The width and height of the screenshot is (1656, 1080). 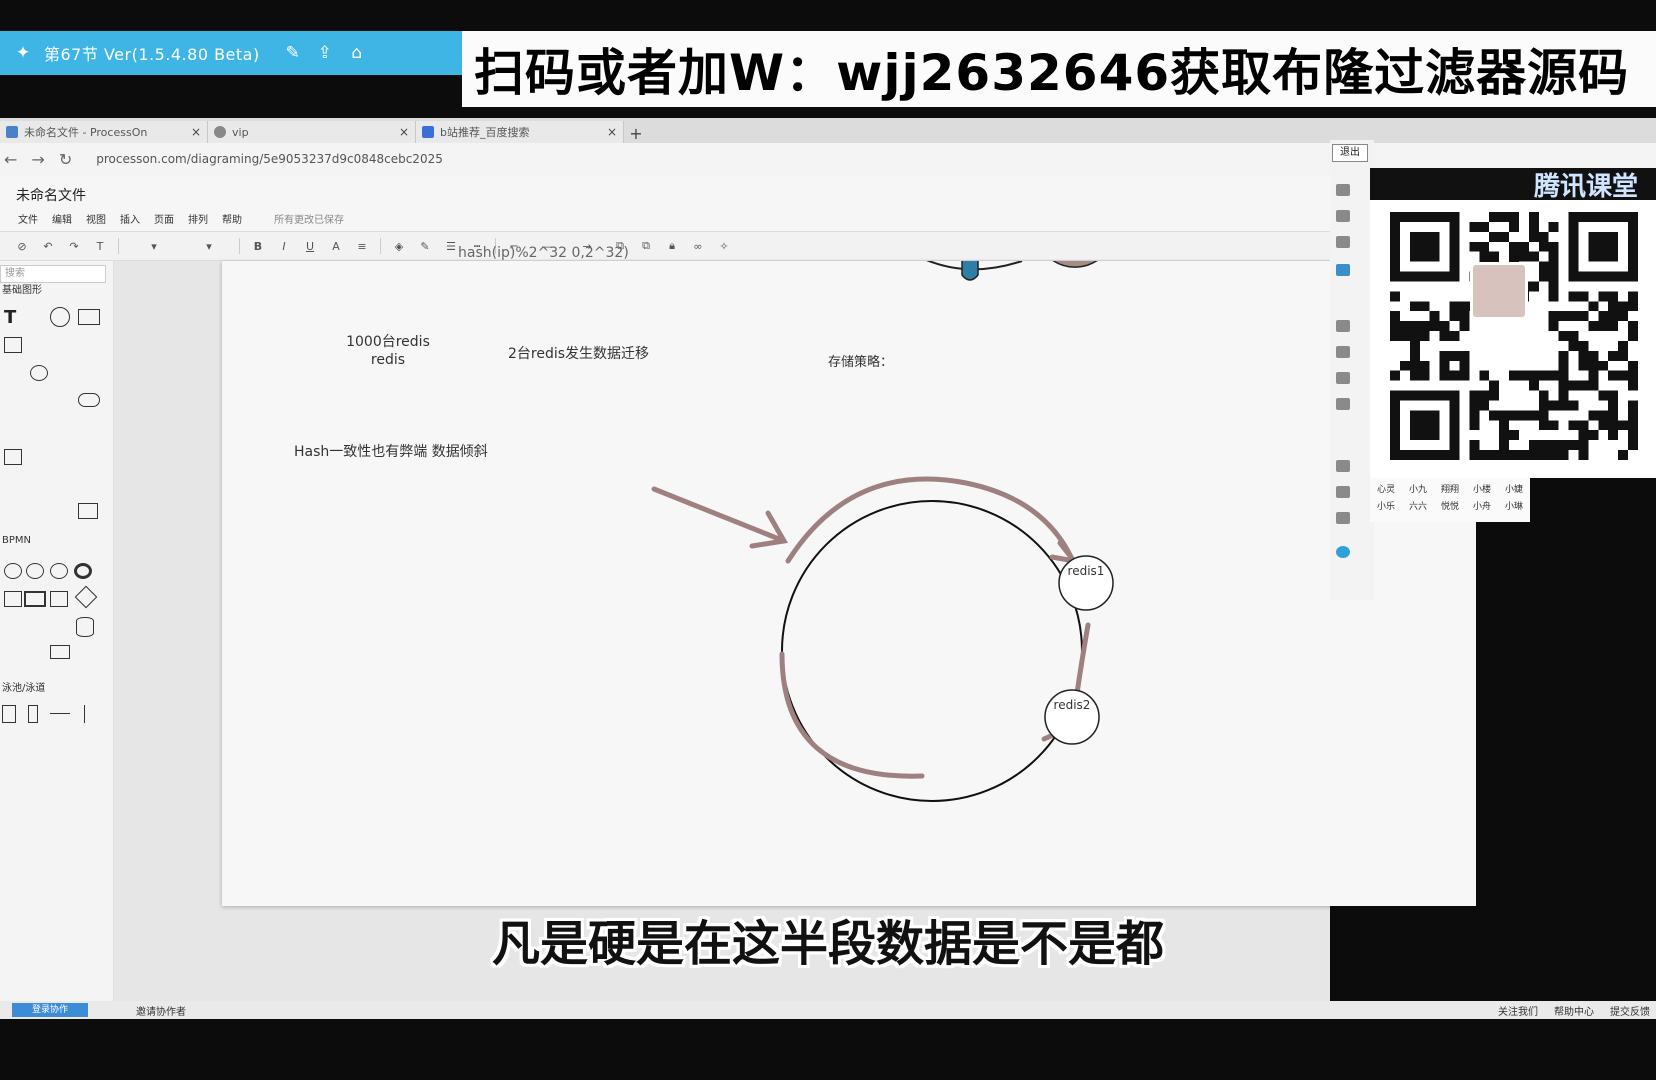 I want to click on login-collab-button: 登录协作, so click(x=50, y=1010).